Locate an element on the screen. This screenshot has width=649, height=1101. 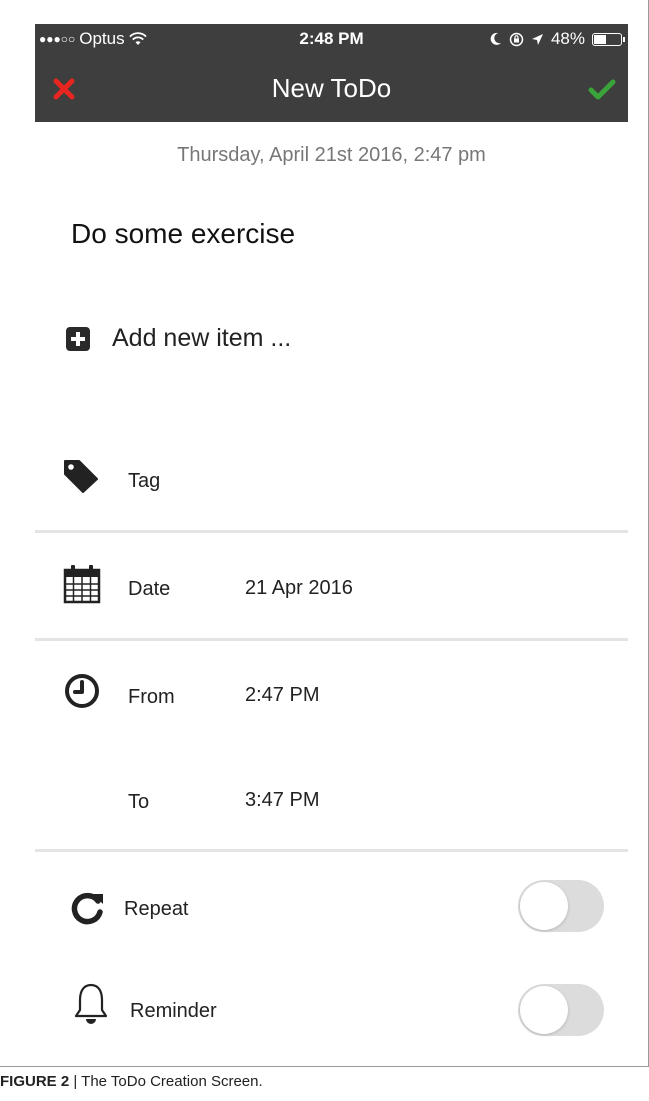
plus-square-icon is located at coordinates (78, 338).